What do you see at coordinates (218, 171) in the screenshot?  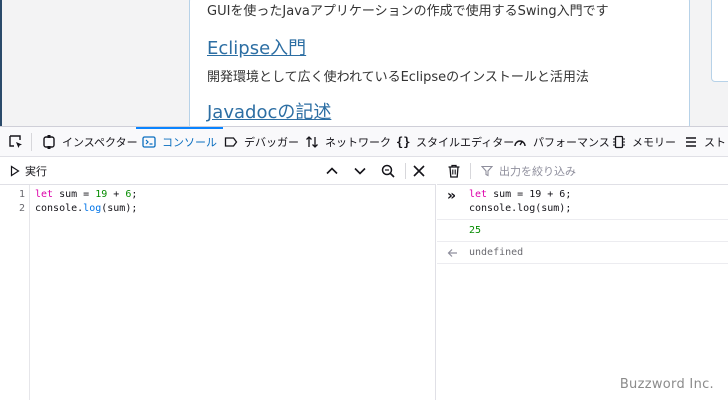 I see `editor-toolbar: 実行` at bounding box center [218, 171].